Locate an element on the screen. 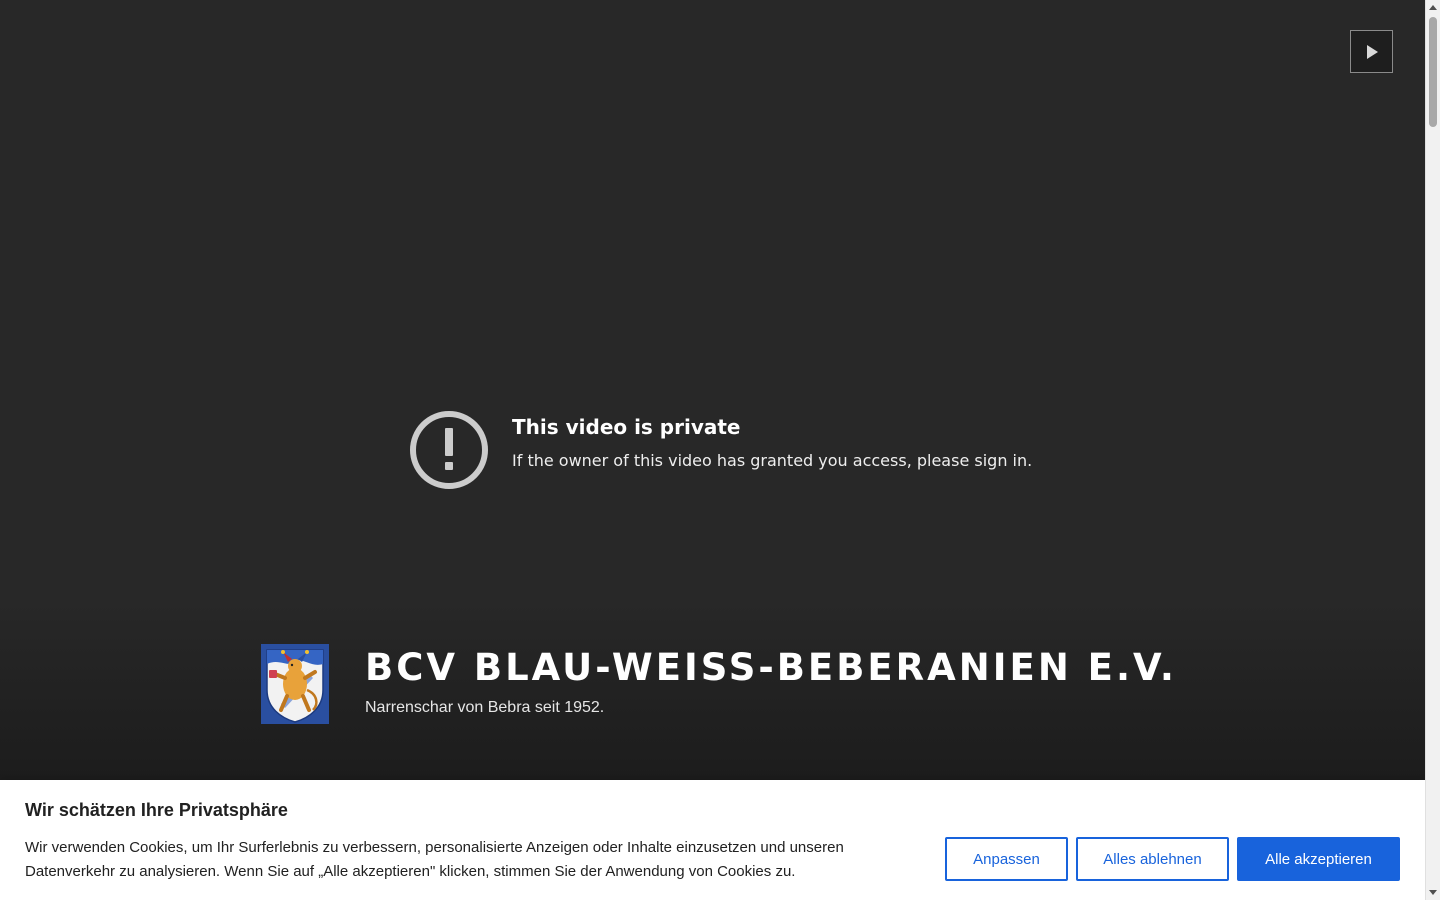 This screenshot has width=1440, height=900. private-message-title: This video is private is located at coordinates (626, 427).